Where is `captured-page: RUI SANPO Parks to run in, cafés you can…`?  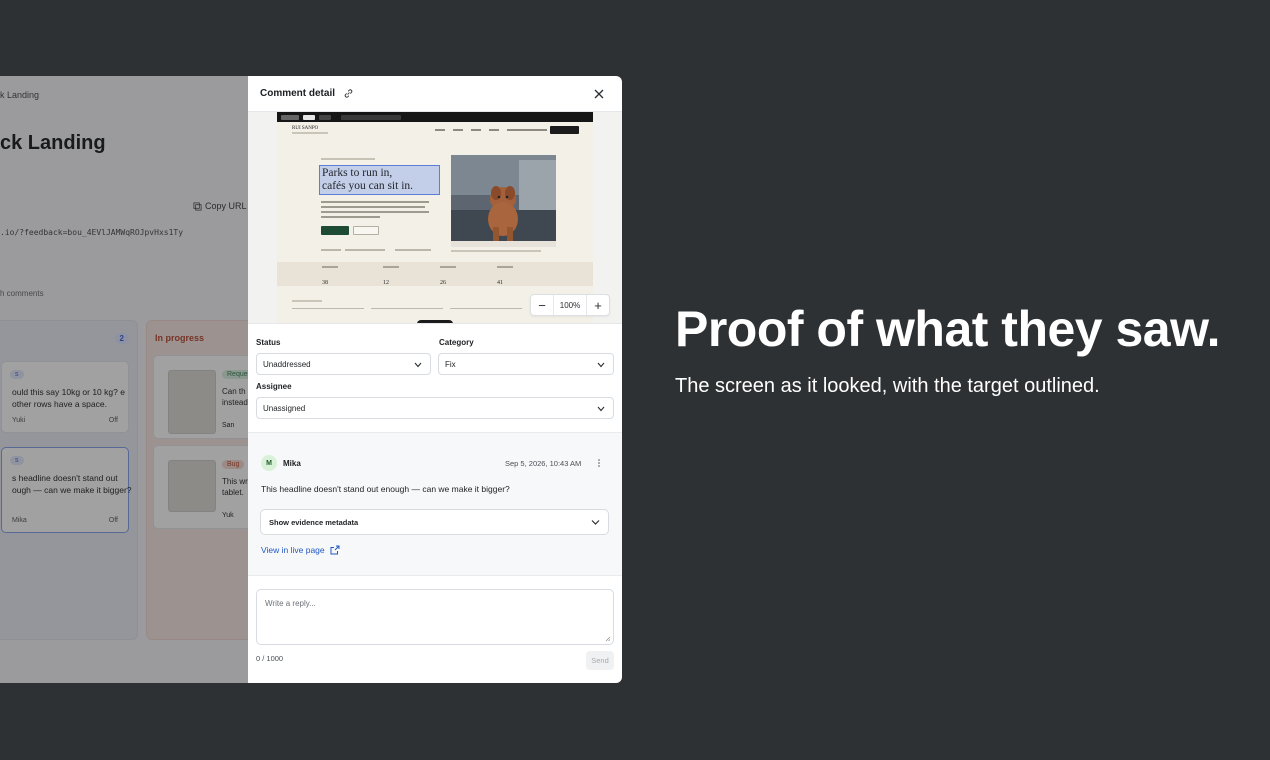
captured-page: RUI SANPO Parks to run in, cafés you can… is located at coordinates (435, 217).